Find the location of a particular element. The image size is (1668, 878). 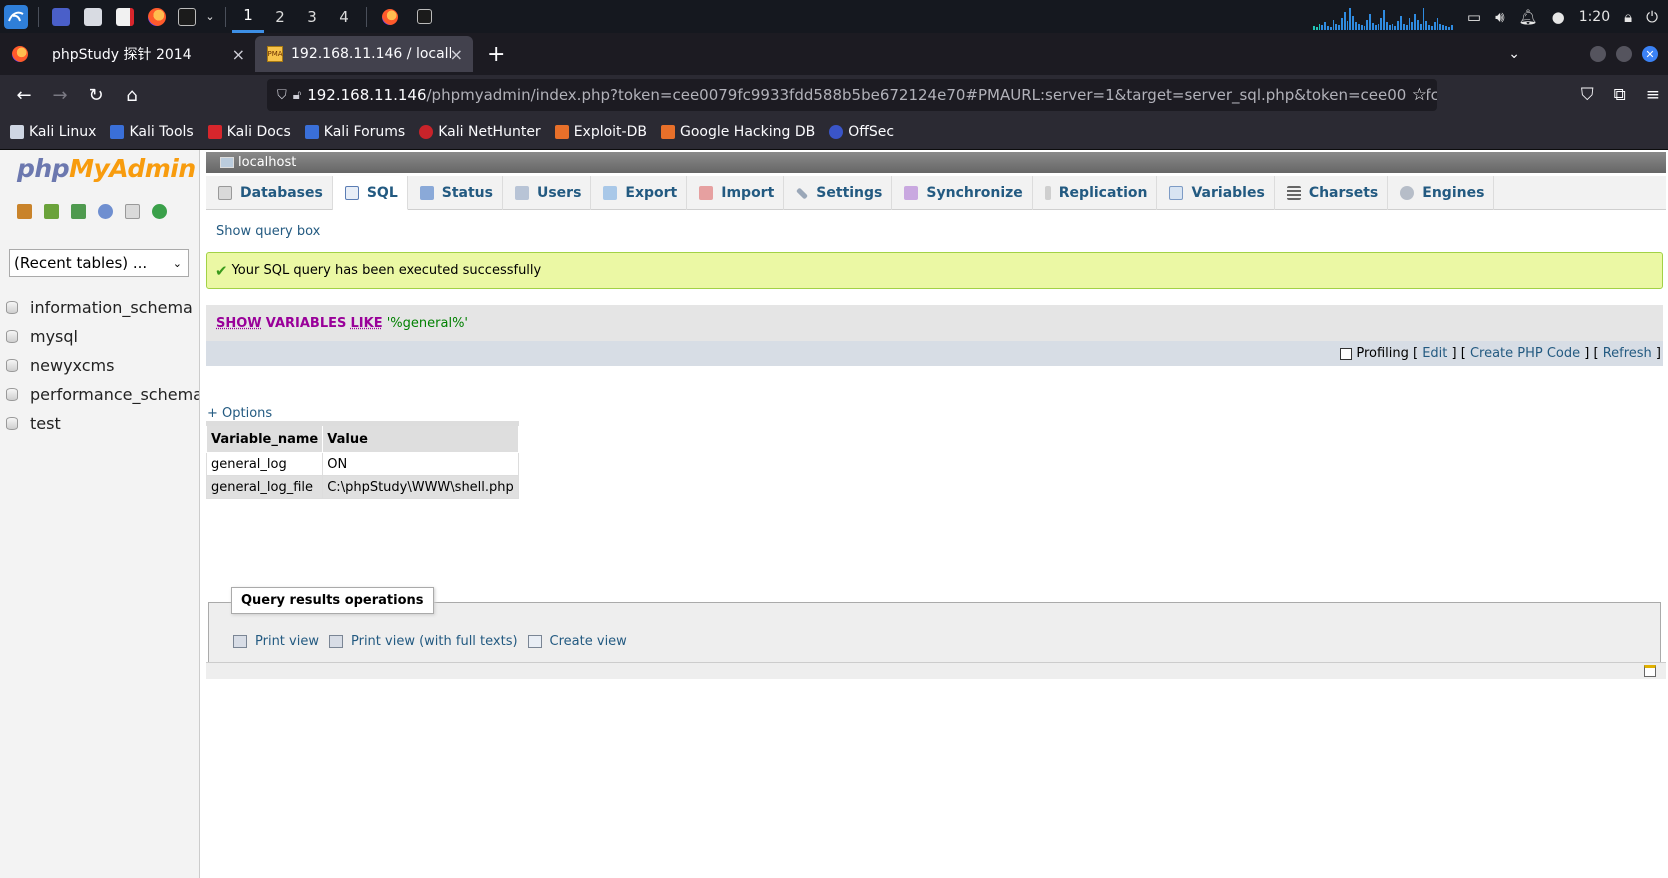

sql-keyword: SHOW is located at coordinates (239, 323).